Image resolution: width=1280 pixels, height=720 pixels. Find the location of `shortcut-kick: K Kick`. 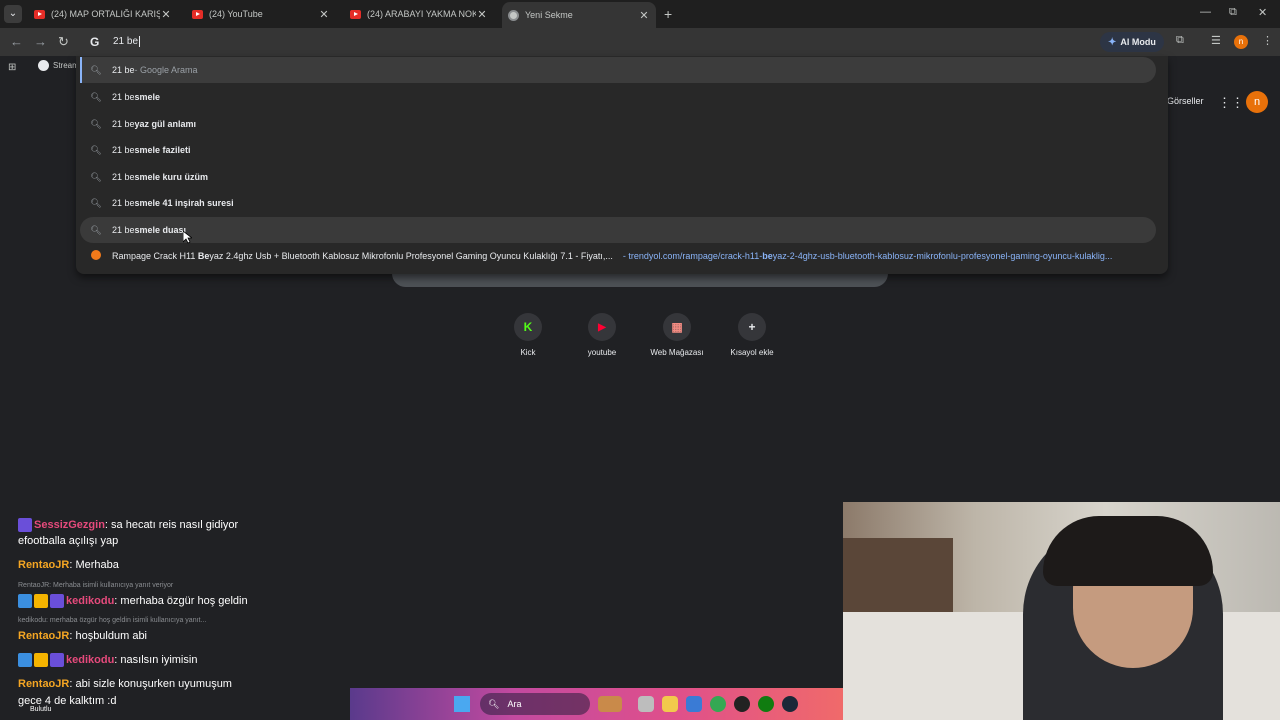

shortcut-kick: K Kick is located at coordinates (528, 335).